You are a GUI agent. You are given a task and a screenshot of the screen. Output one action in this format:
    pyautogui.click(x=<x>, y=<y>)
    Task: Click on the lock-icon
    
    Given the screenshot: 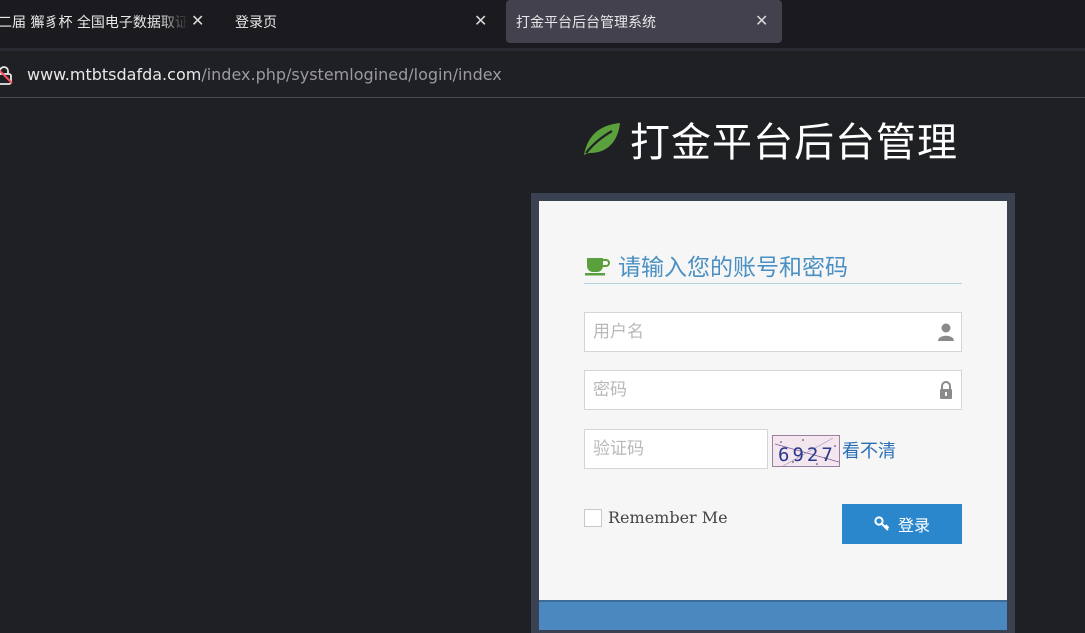 What is the action you would take?
    pyautogui.click(x=946, y=390)
    